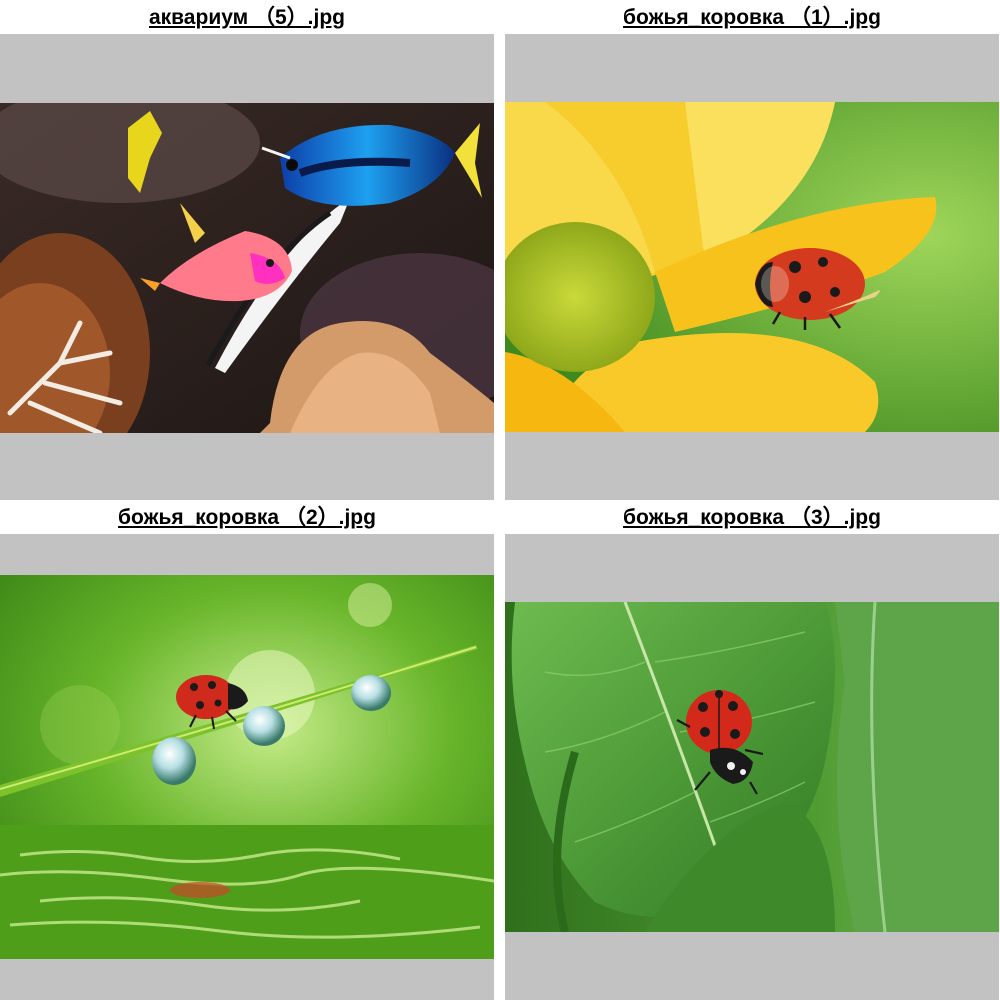 This screenshot has height=1000, width=1000. What do you see at coordinates (752, 17) in the screenshot?
I see `file-name-link: божья_коровка （1）.jpg` at bounding box center [752, 17].